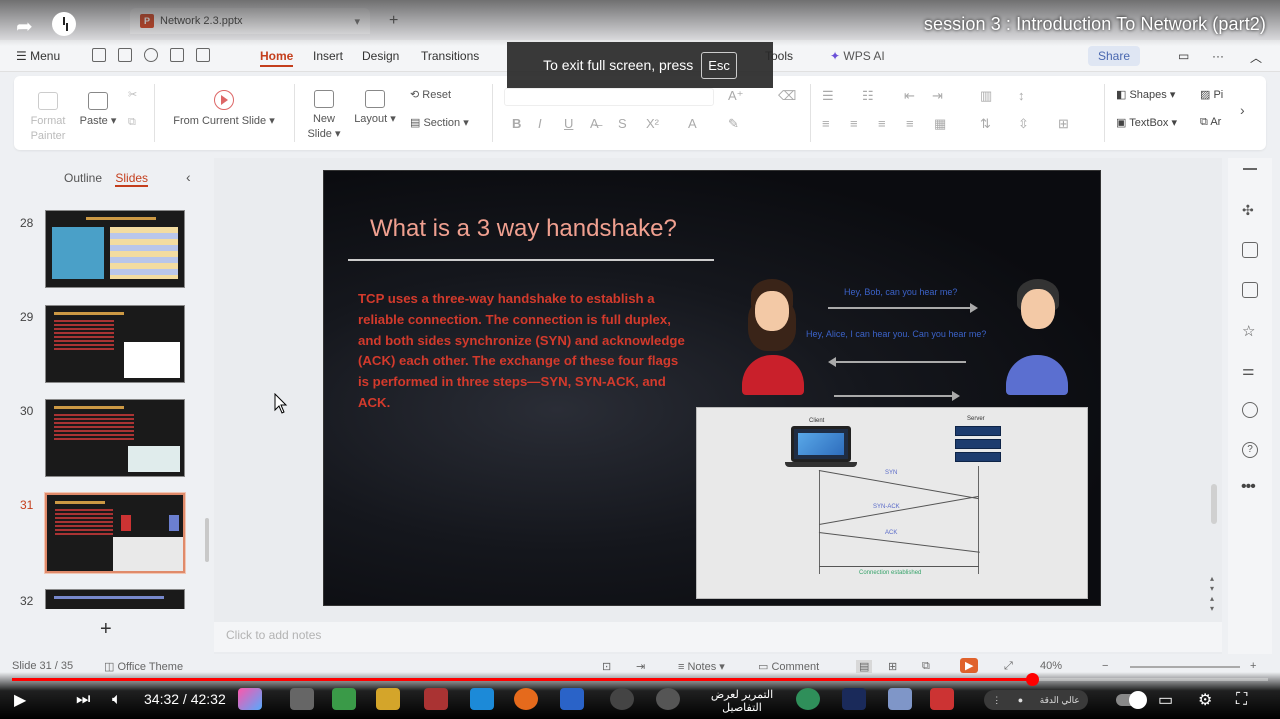 This screenshot has height=719, width=1280. What do you see at coordinates (1212, 594) in the screenshot?
I see `scroll-arrows-icon: ▴ ▾ ▴ ▾` at bounding box center [1212, 594].